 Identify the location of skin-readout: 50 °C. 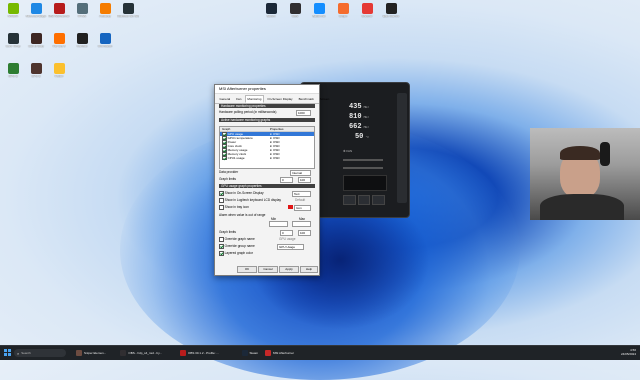
(362, 137).